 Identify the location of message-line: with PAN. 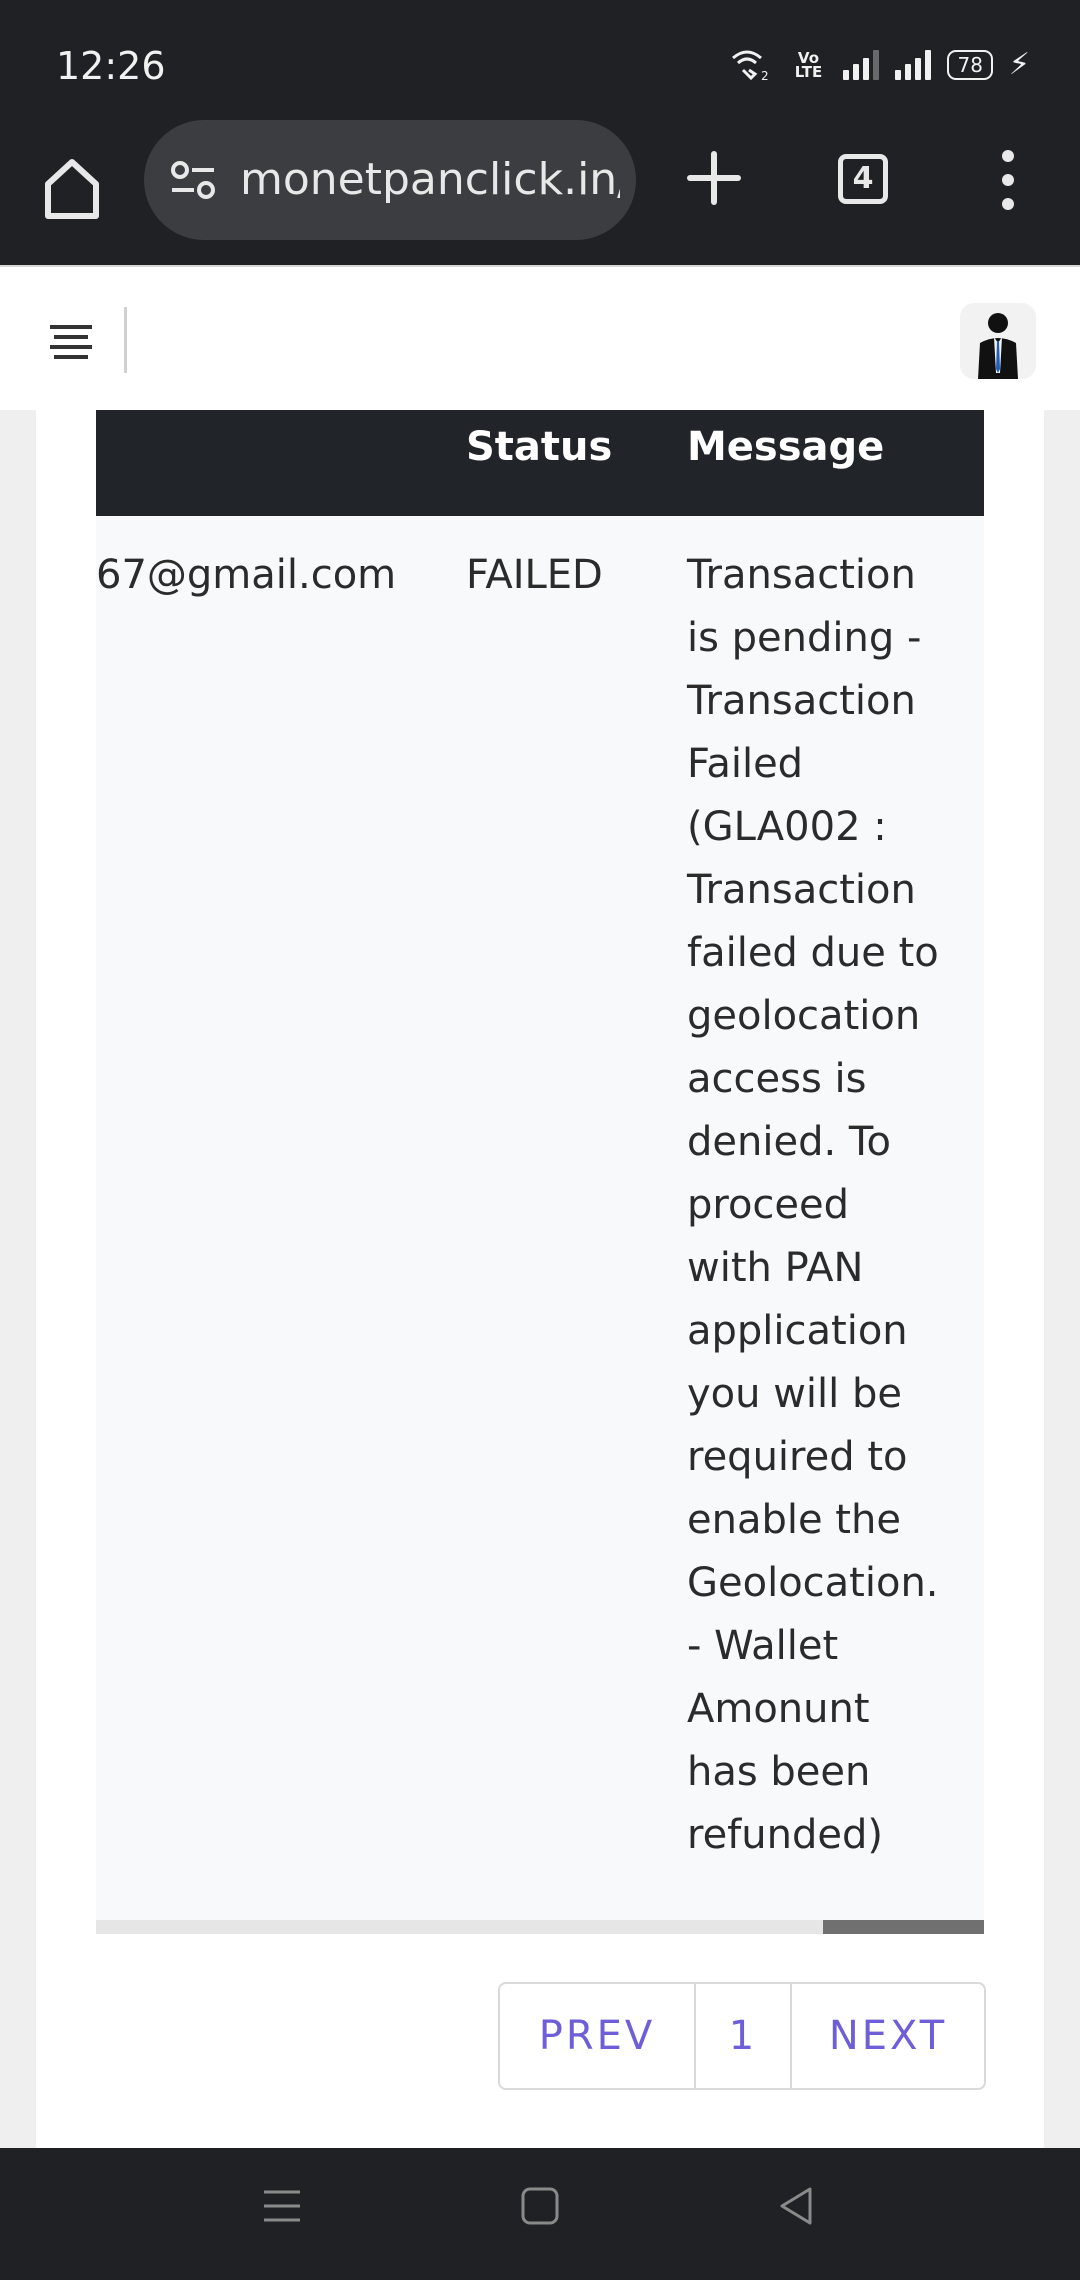
(775, 1268).